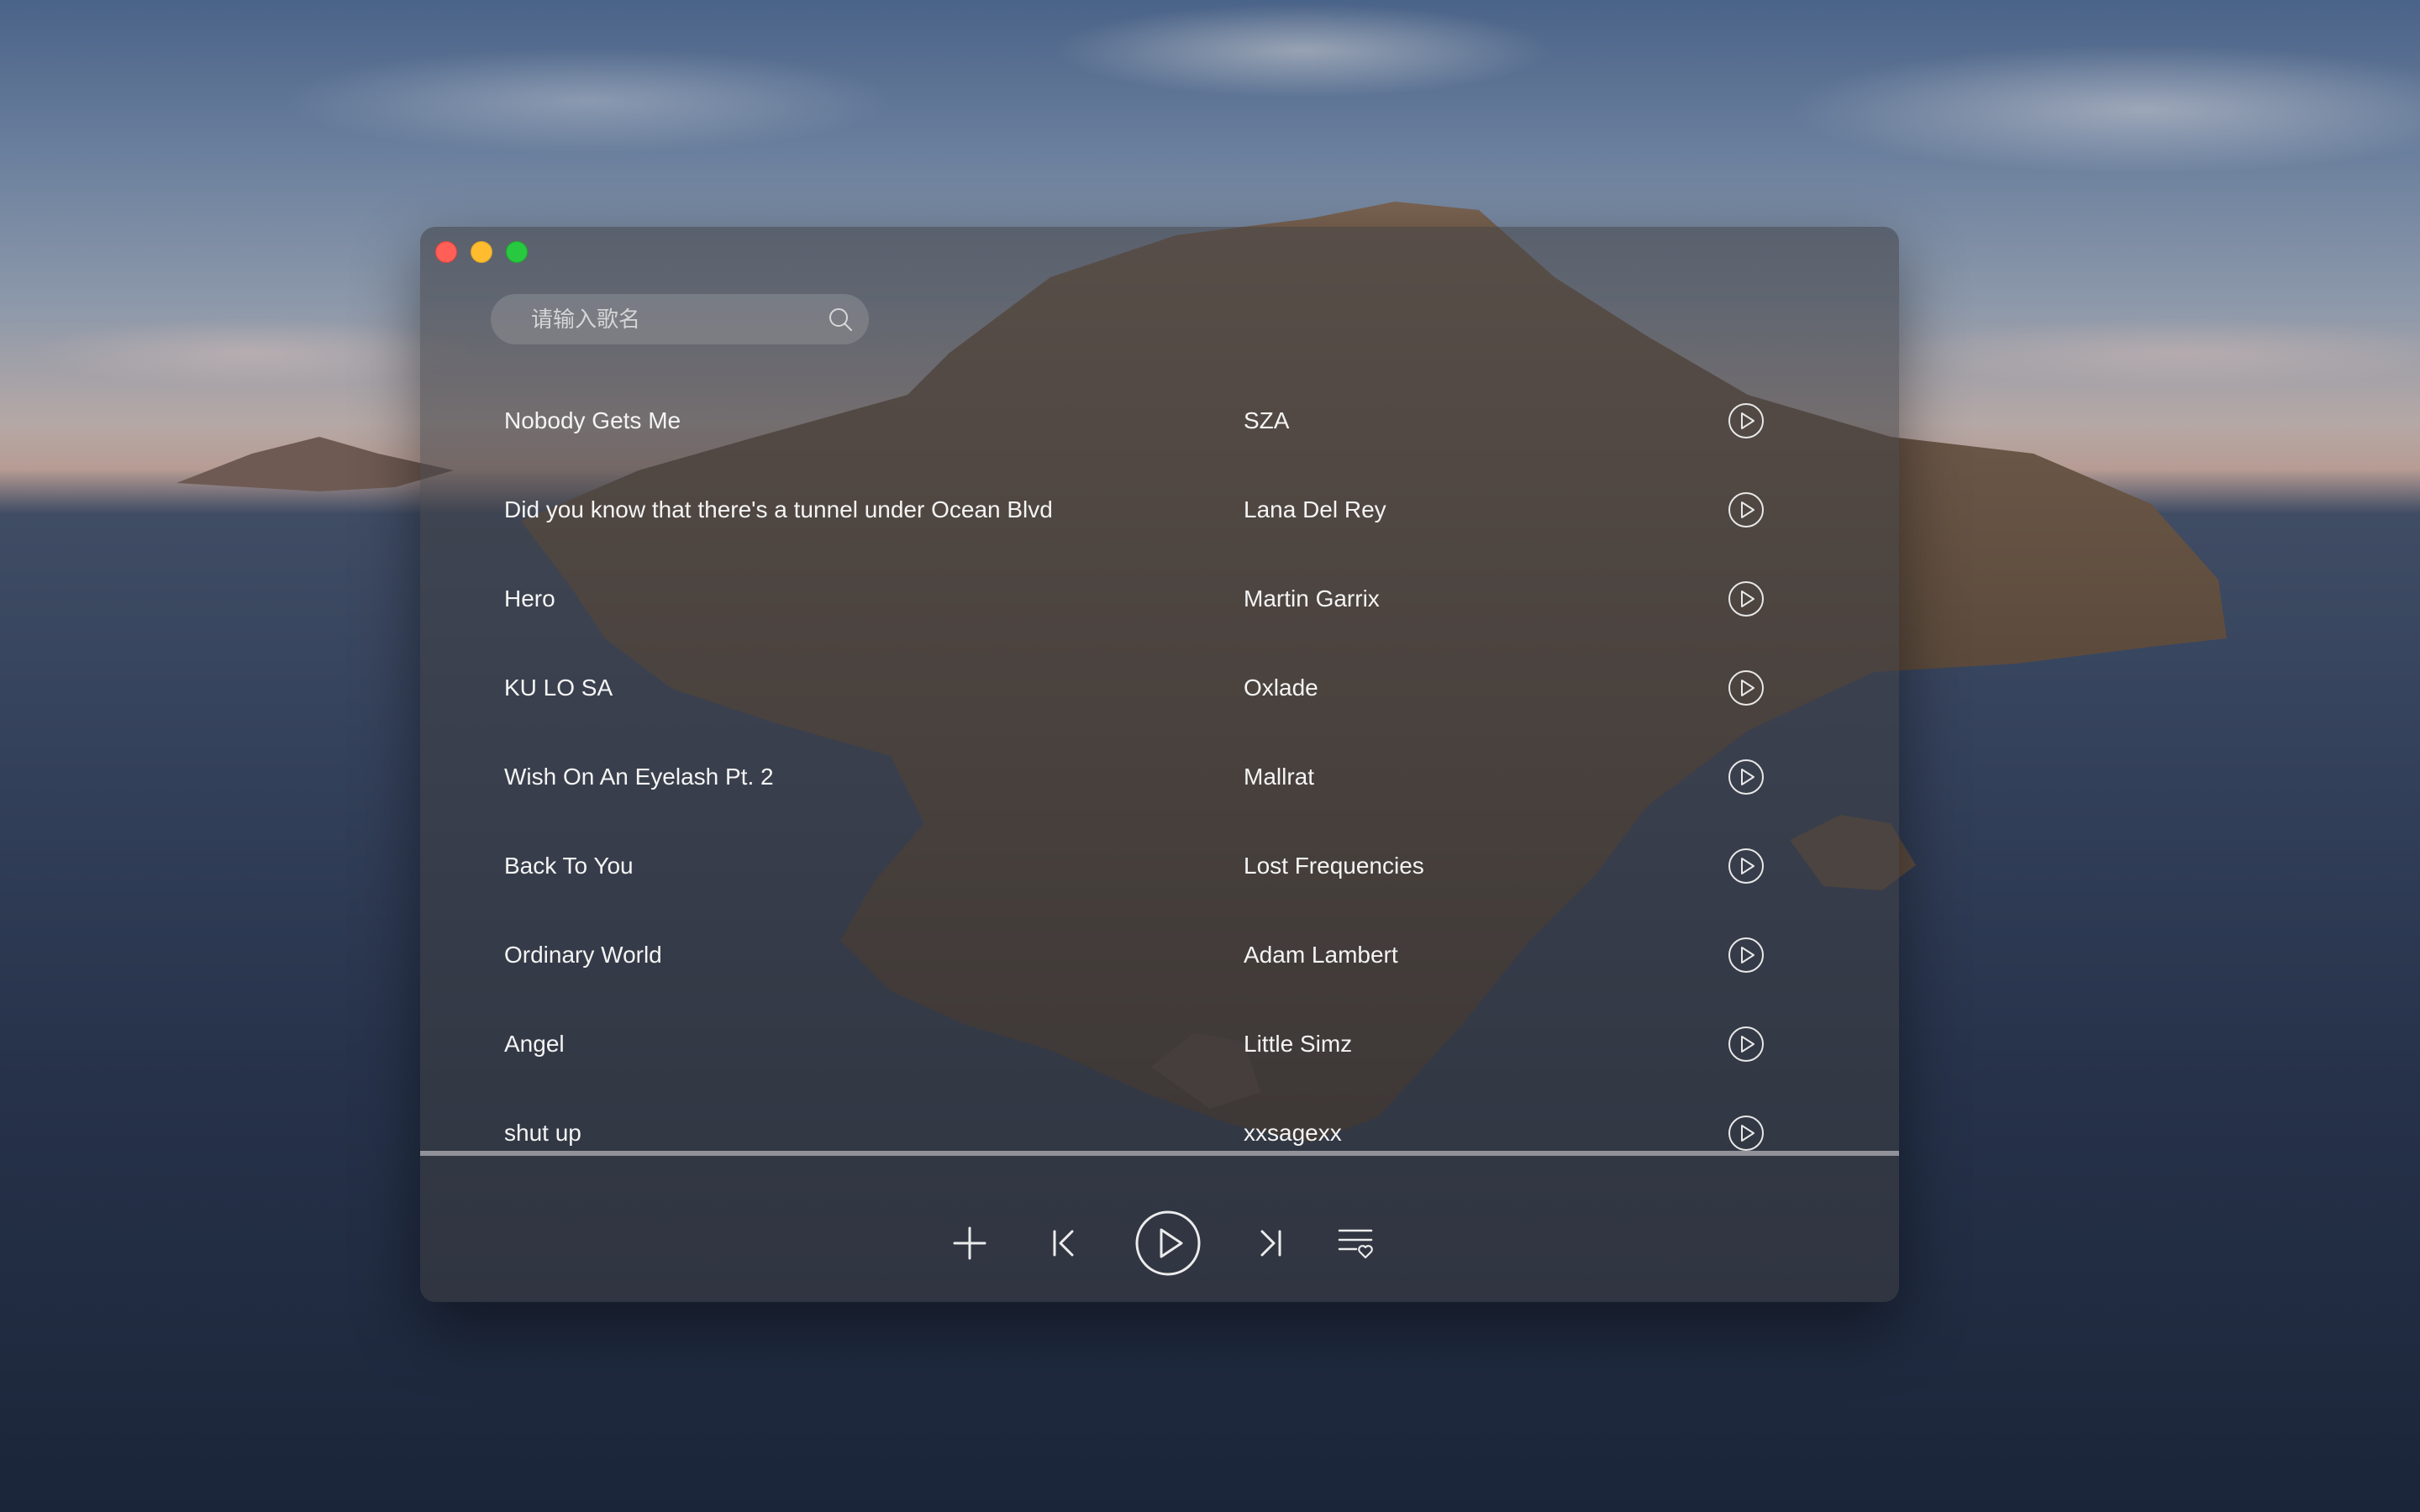 This screenshot has height=1512, width=2420. I want to click on list-item: Ordinary World Adam Lambert, so click(1159, 955).